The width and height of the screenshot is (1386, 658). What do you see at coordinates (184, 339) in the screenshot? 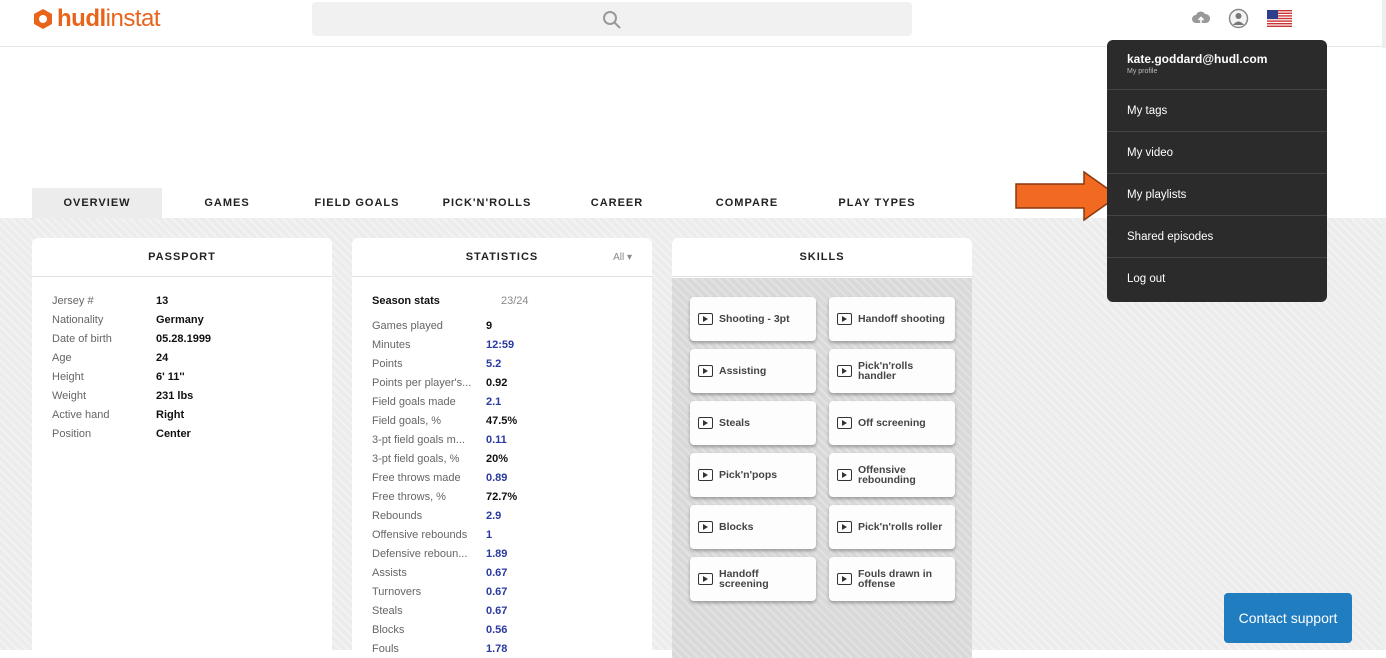
I see `passport-value: 05.28.1999` at bounding box center [184, 339].